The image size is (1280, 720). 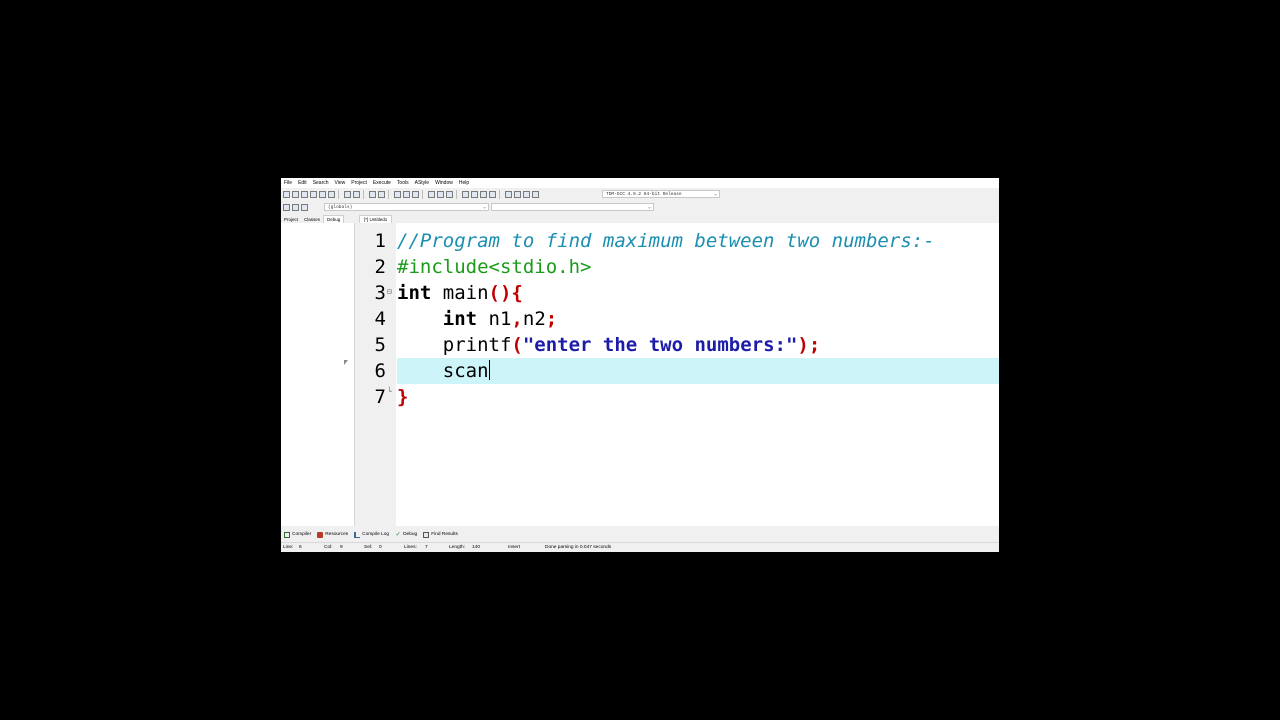 What do you see at coordinates (359, 183) in the screenshot?
I see `menu-project: Project` at bounding box center [359, 183].